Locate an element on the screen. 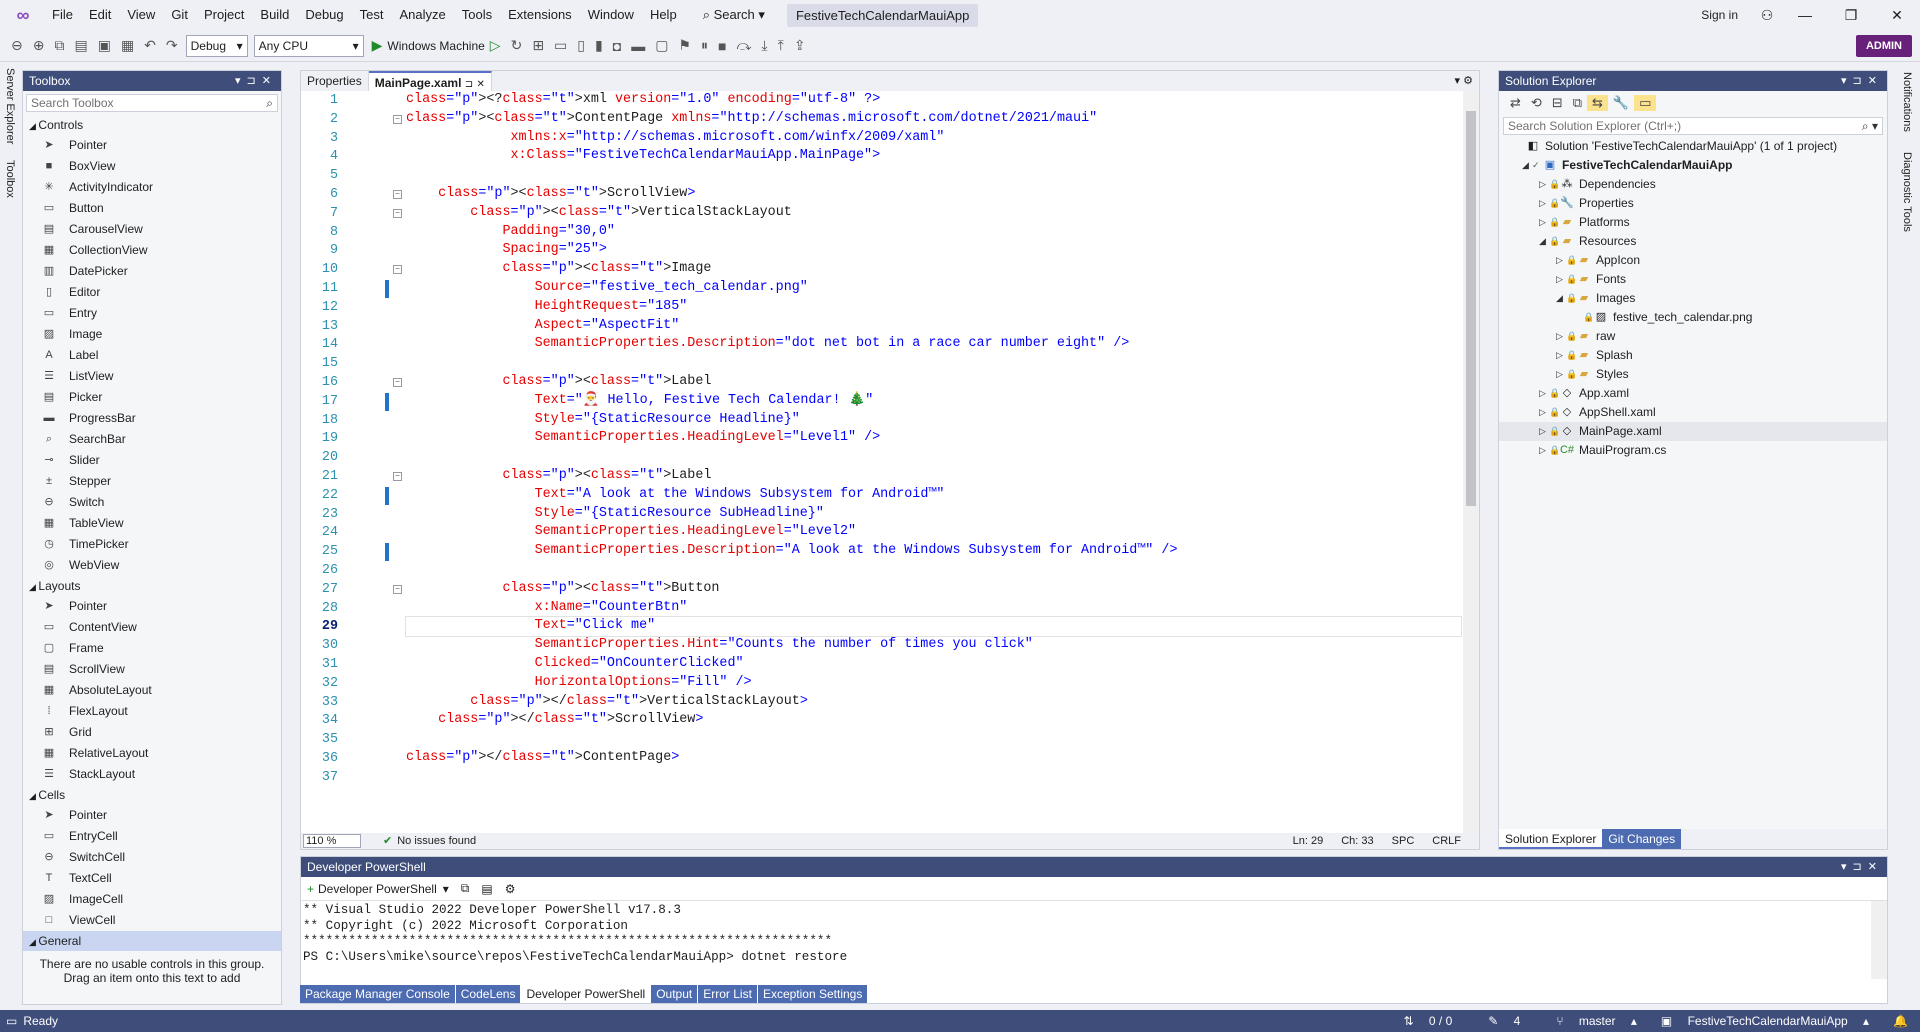 Image resolution: width=1920 pixels, height=1032 pixels. toolbox-item-collectionview: ▦ CollectionView is located at coordinates (152, 250).